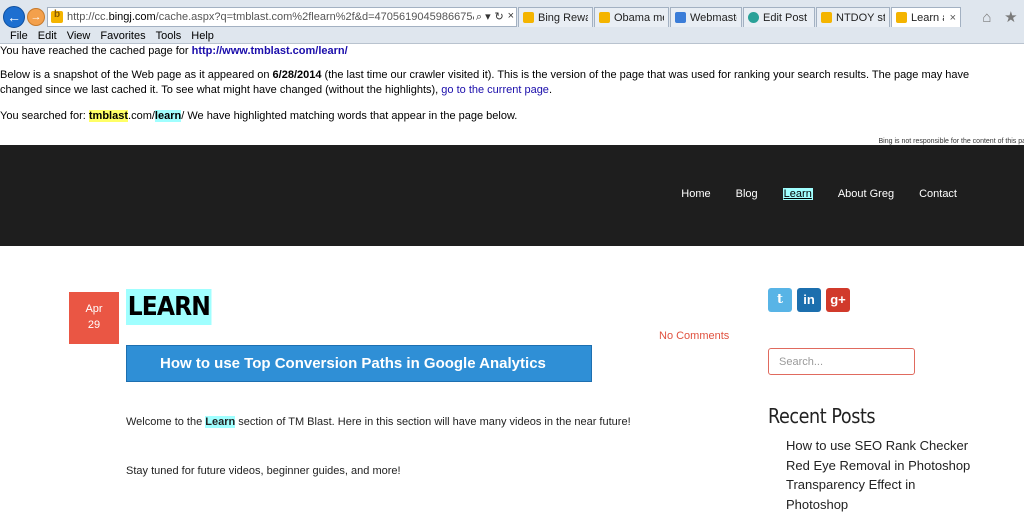 This screenshot has height=515, width=1024. What do you see at coordinates (838, 300) in the screenshot?
I see `google-plus-icon: g+` at bounding box center [838, 300].